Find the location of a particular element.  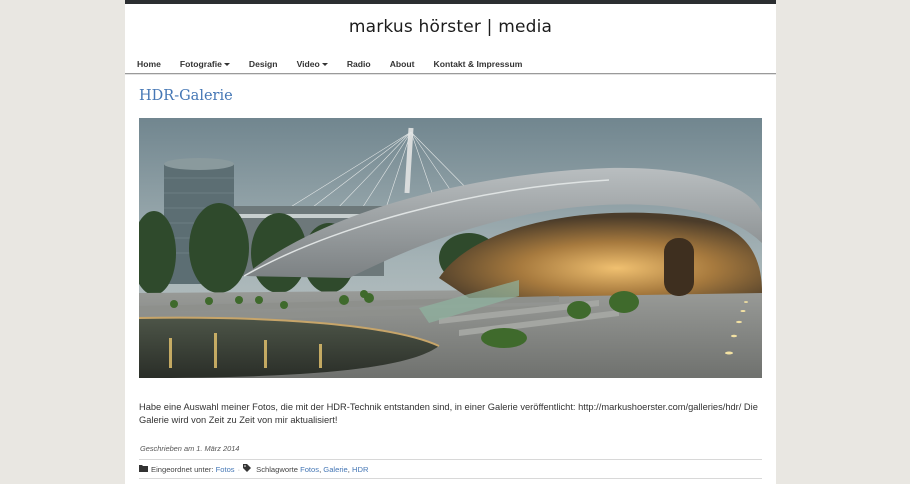

nav-divider is located at coordinates (450, 74).